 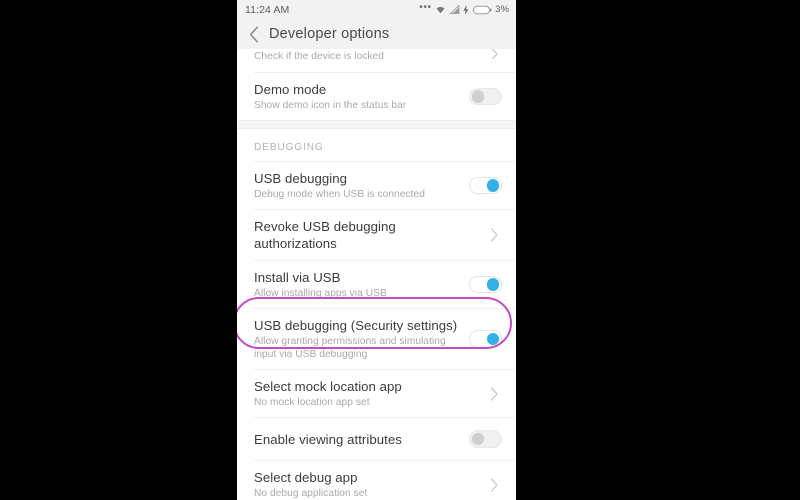 What do you see at coordinates (290, 89) in the screenshot?
I see `list-item-title: Demo mode` at bounding box center [290, 89].